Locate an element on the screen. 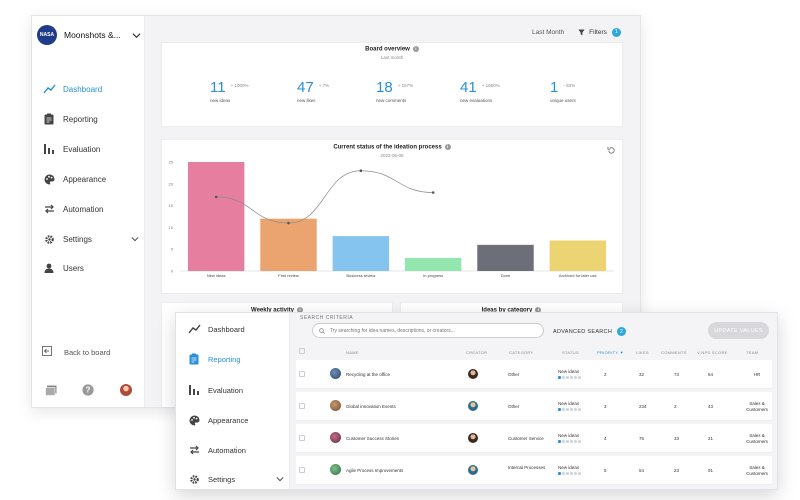  advanced-search-button: ADVANCED SEARCH 2 is located at coordinates (590, 331).